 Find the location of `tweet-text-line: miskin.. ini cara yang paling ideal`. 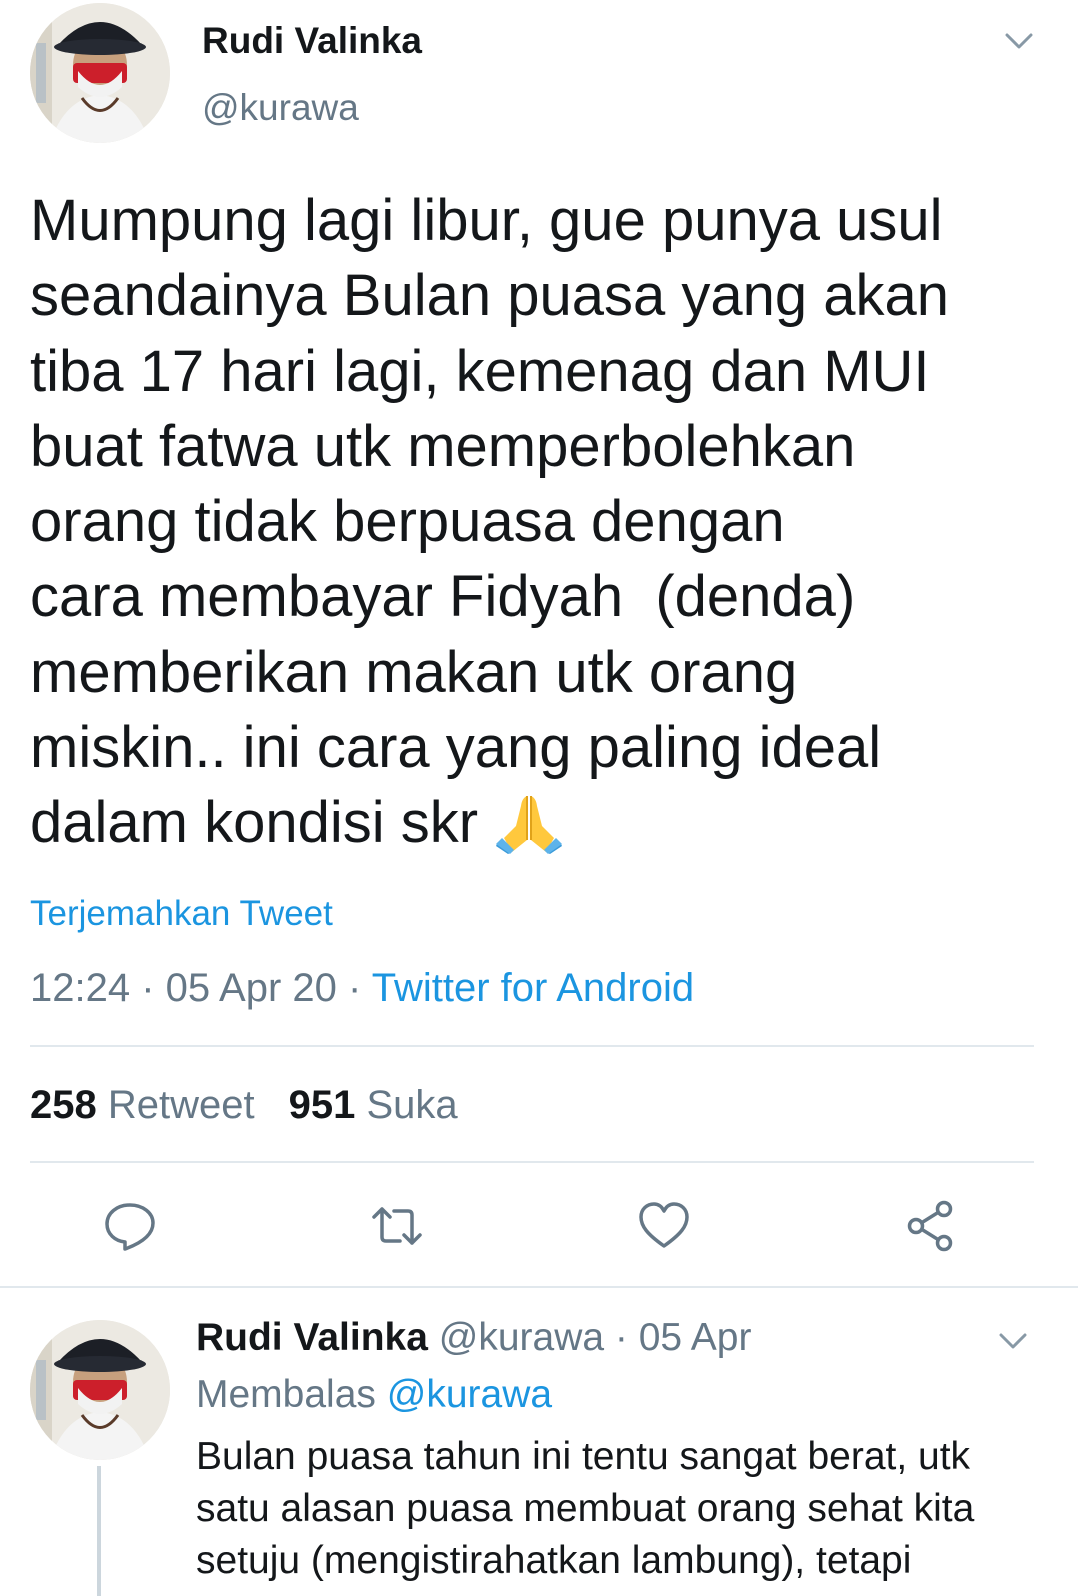

tweet-text-line: miskin.. ini cara yang paling ideal is located at coordinates (456, 748).